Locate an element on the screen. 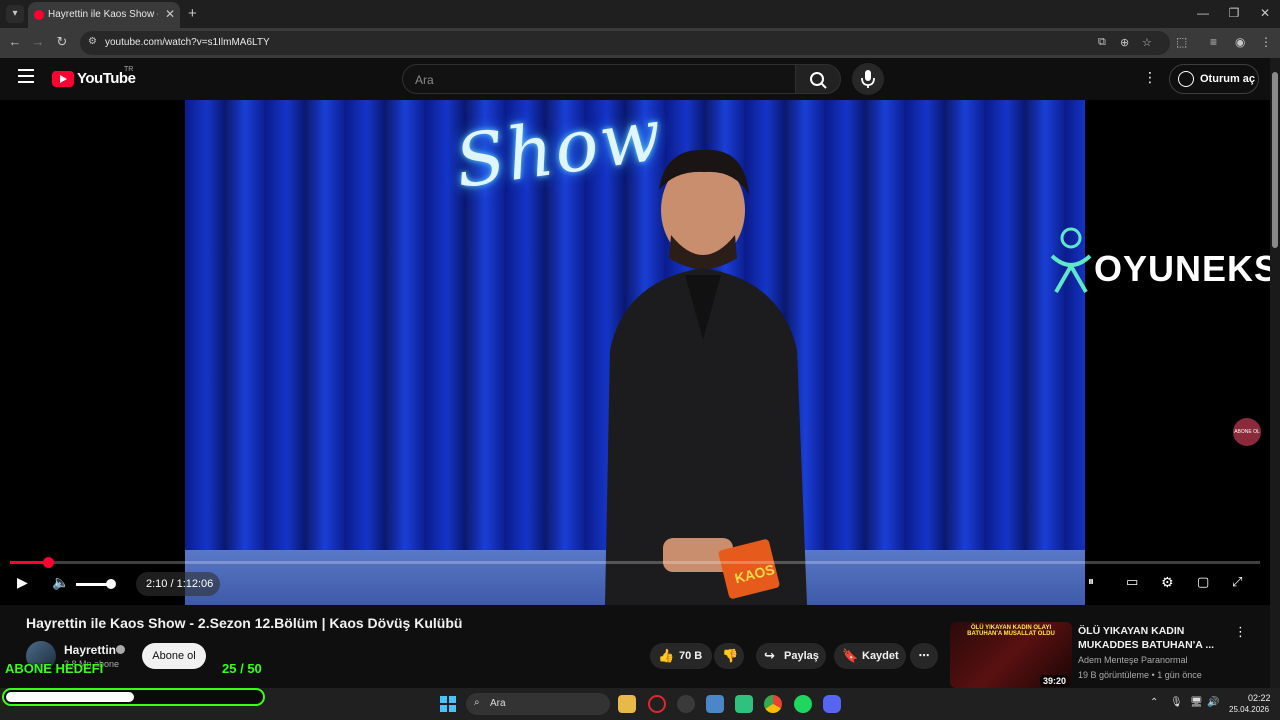 This screenshot has width=1280, height=720. seek-bar is located at coordinates (635, 562).